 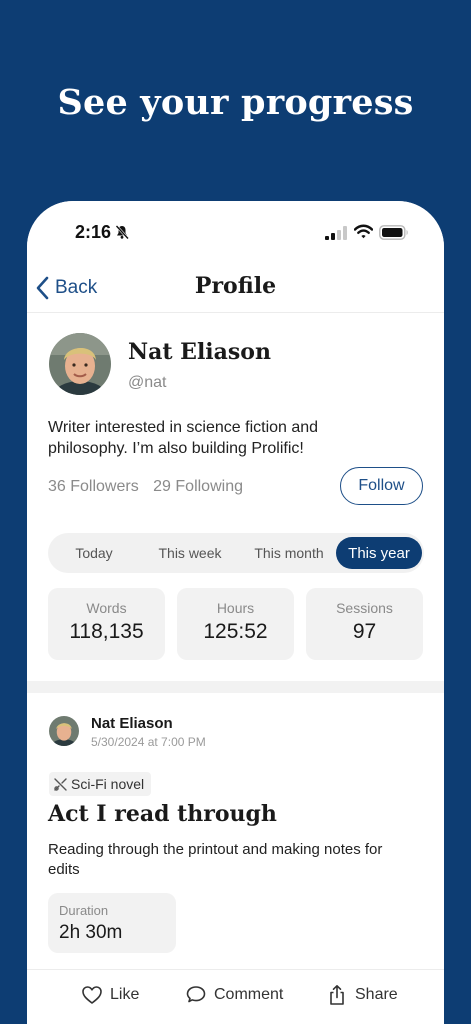 I want to click on post-author-name: Nat Eliason, so click(x=132, y=723).